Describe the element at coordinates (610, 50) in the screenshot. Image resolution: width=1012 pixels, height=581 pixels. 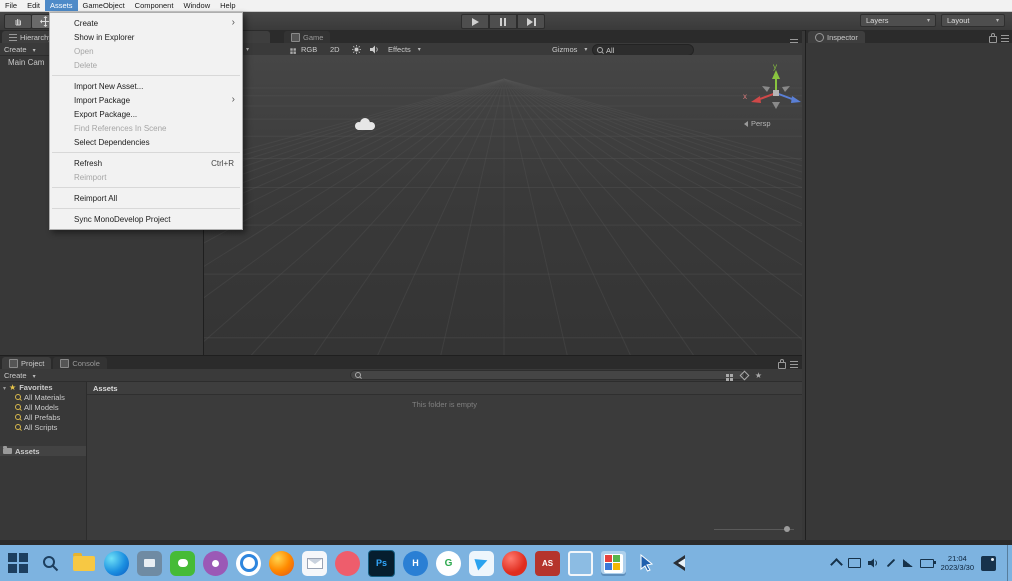
I see `scene-search-value: All` at that location.